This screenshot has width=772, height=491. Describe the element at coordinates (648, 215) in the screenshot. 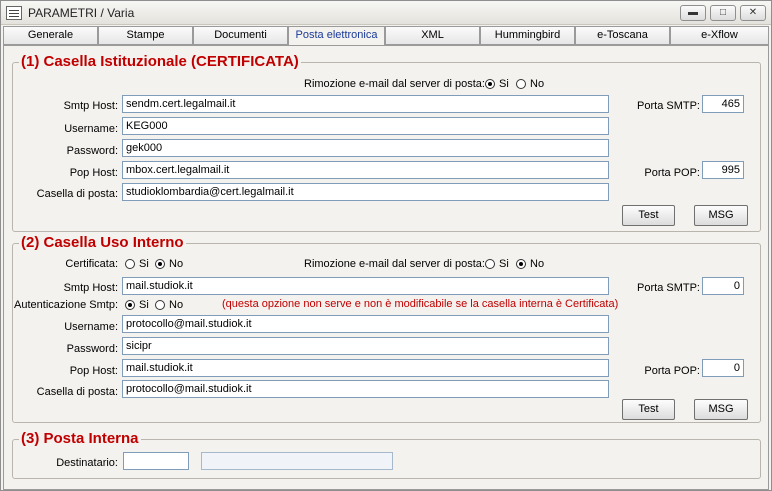

I see `s1-test-button: Test` at that location.